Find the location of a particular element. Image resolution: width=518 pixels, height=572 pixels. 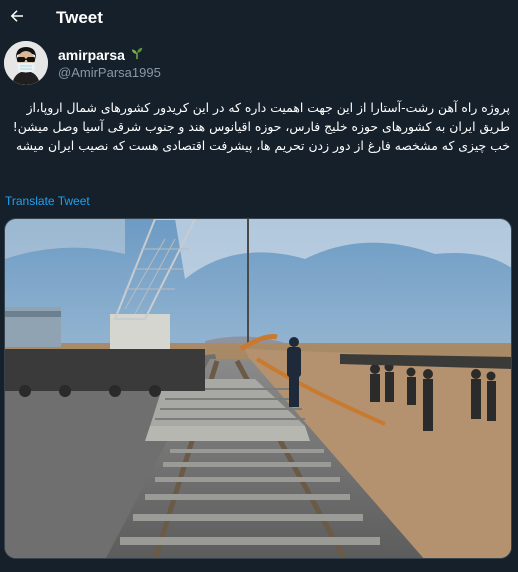

translate-tweet-link: Translate Tweet is located at coordinates (47, 201).